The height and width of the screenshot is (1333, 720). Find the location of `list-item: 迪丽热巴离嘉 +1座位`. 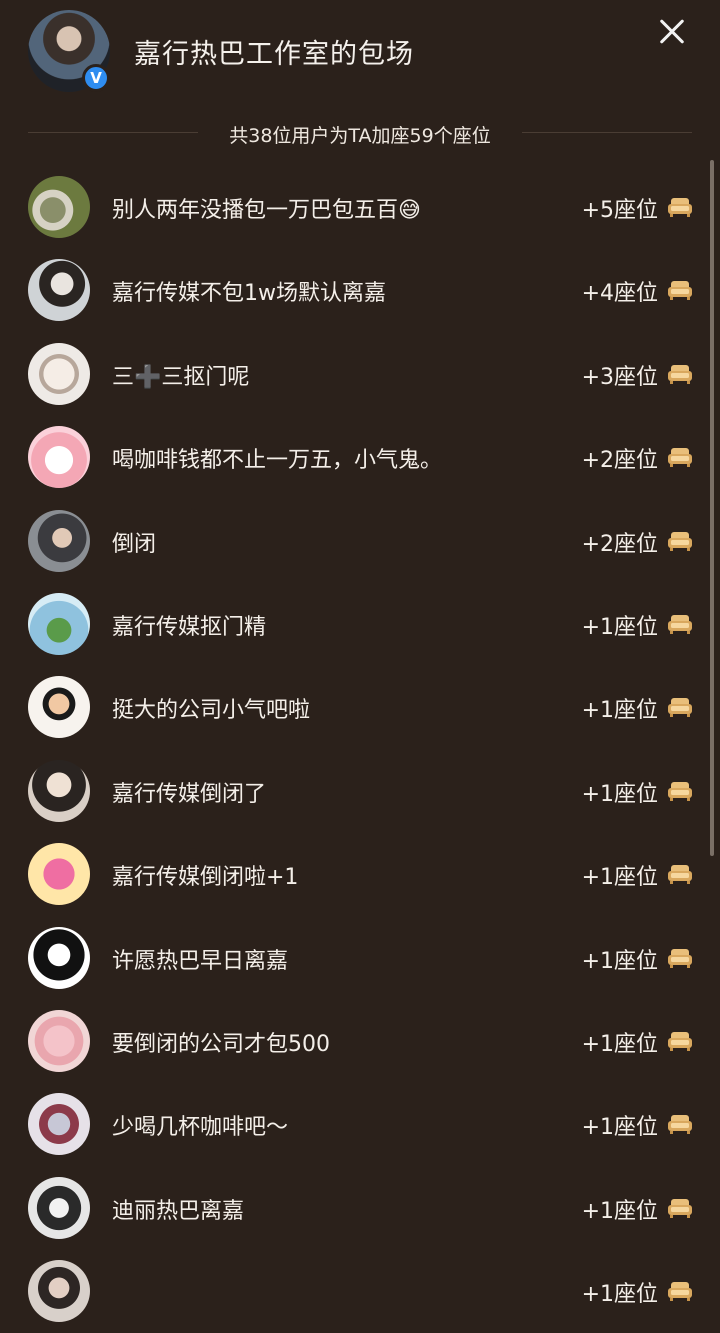

list-item: 迪丽热巴离嘉 +1座位 is located at coordinates (360, 1208).